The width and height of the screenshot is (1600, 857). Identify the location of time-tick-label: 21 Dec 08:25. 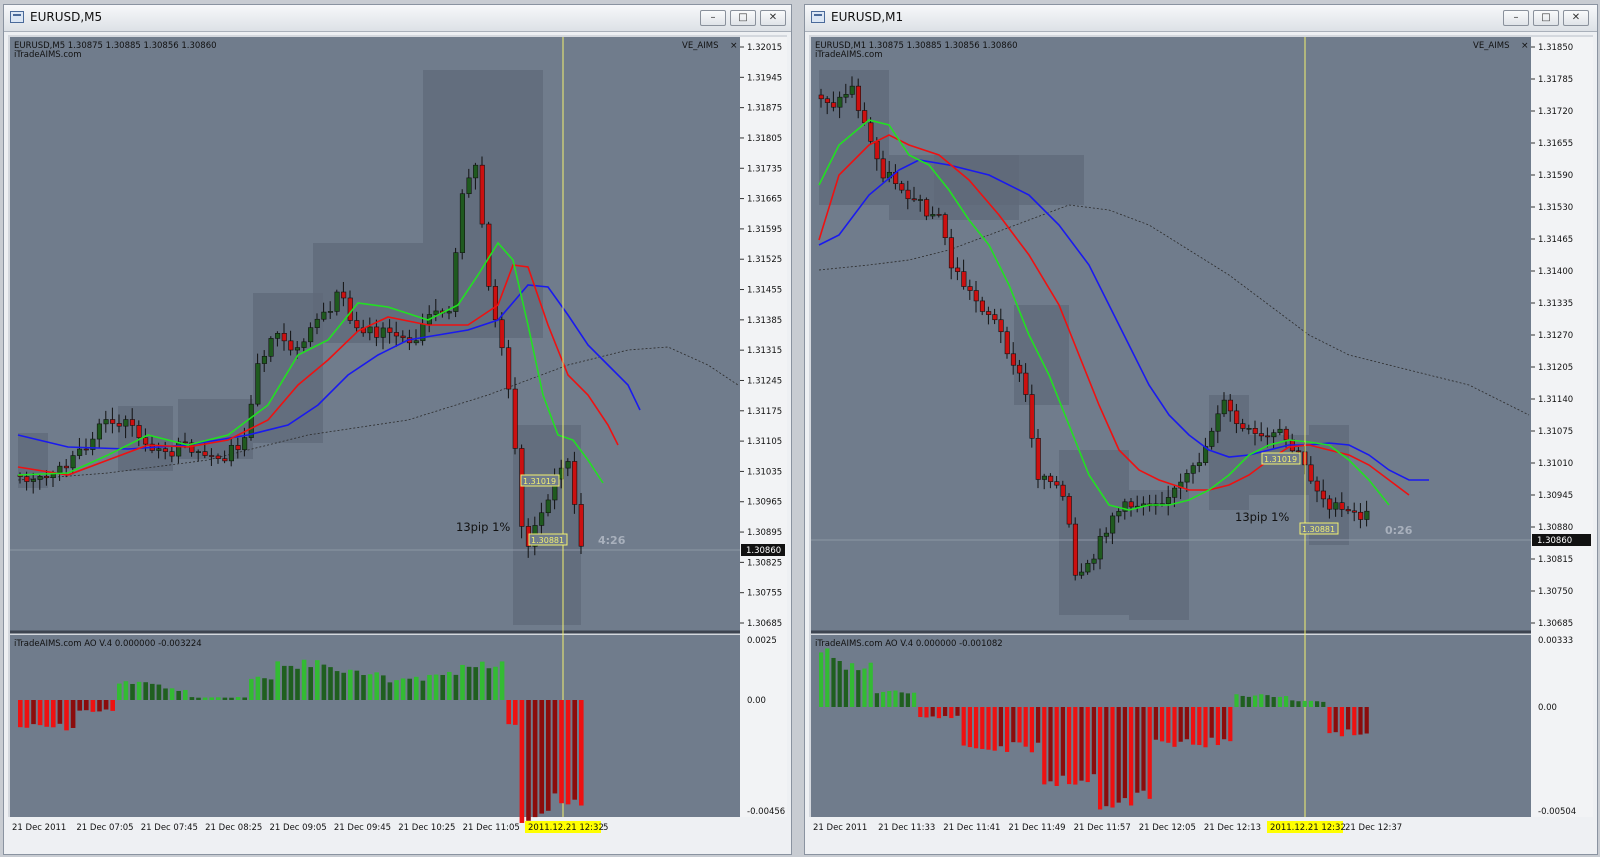
(233, 828).